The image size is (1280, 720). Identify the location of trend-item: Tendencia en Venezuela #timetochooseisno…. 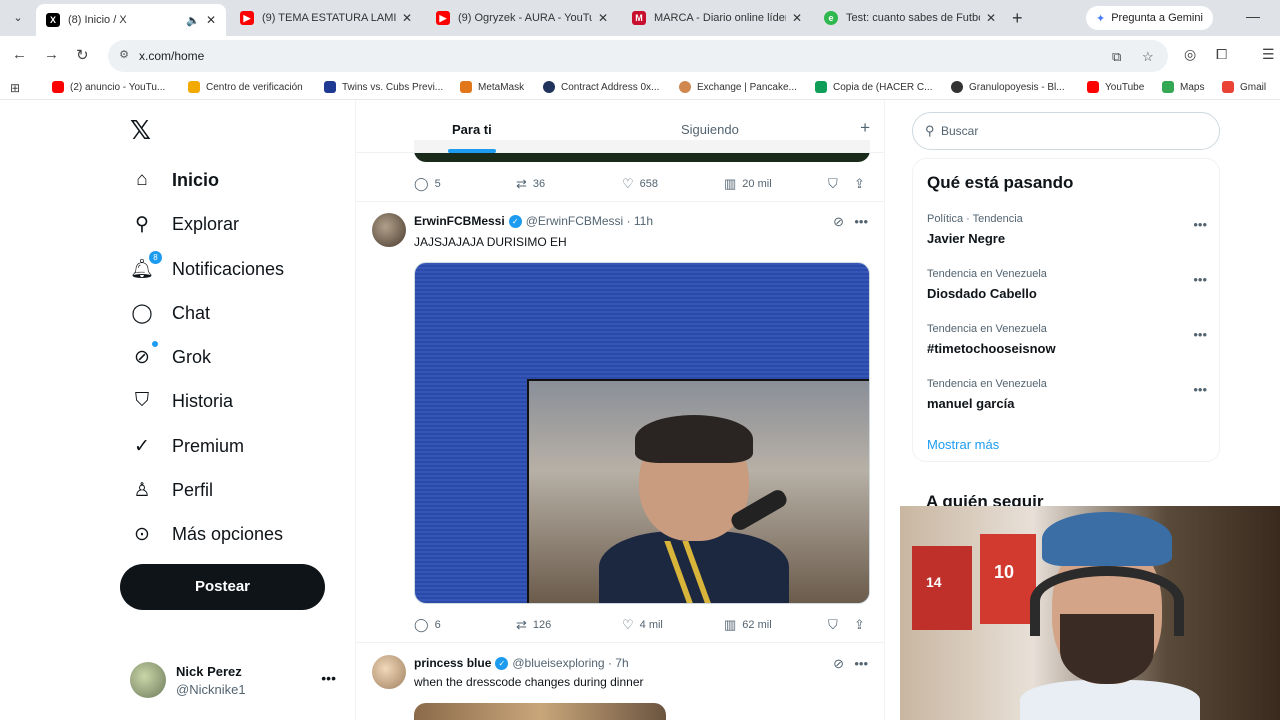
(1067, 343).